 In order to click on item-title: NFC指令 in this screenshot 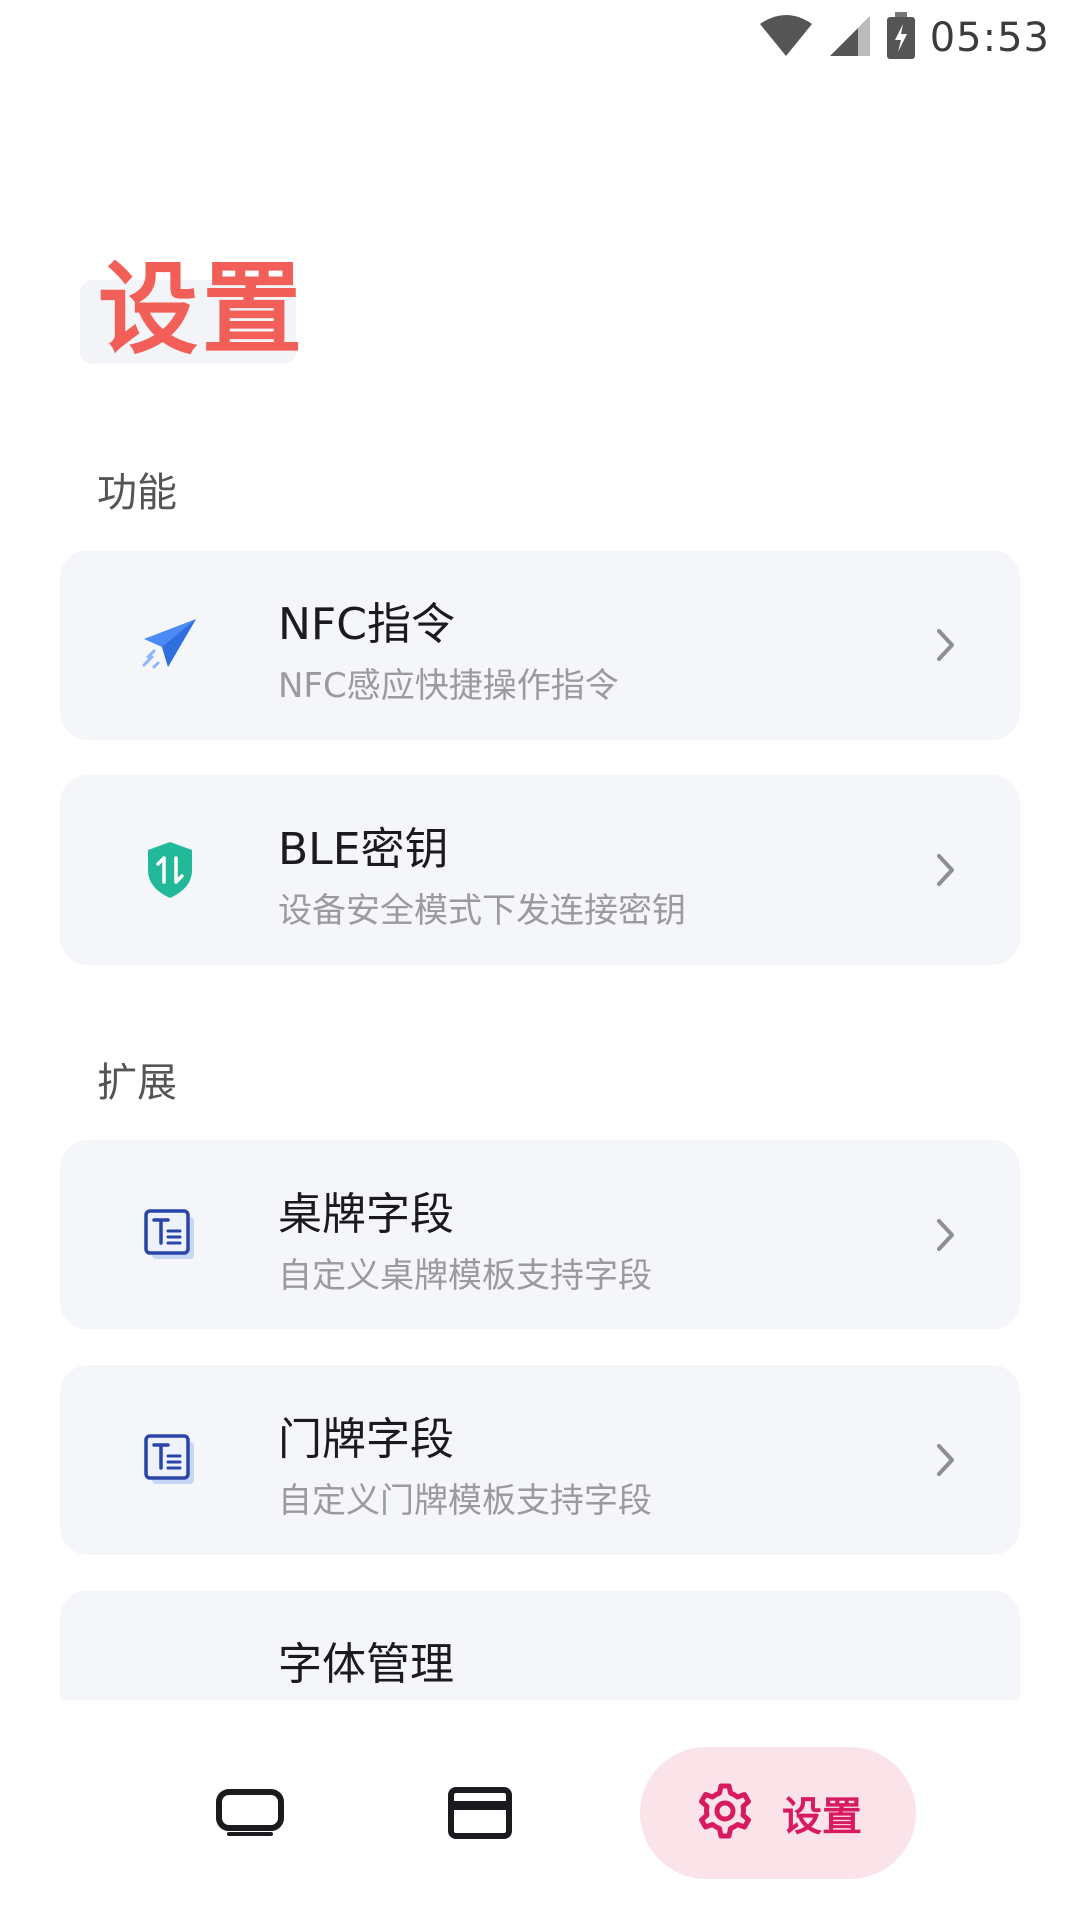, I will do `click(366, 624)`.